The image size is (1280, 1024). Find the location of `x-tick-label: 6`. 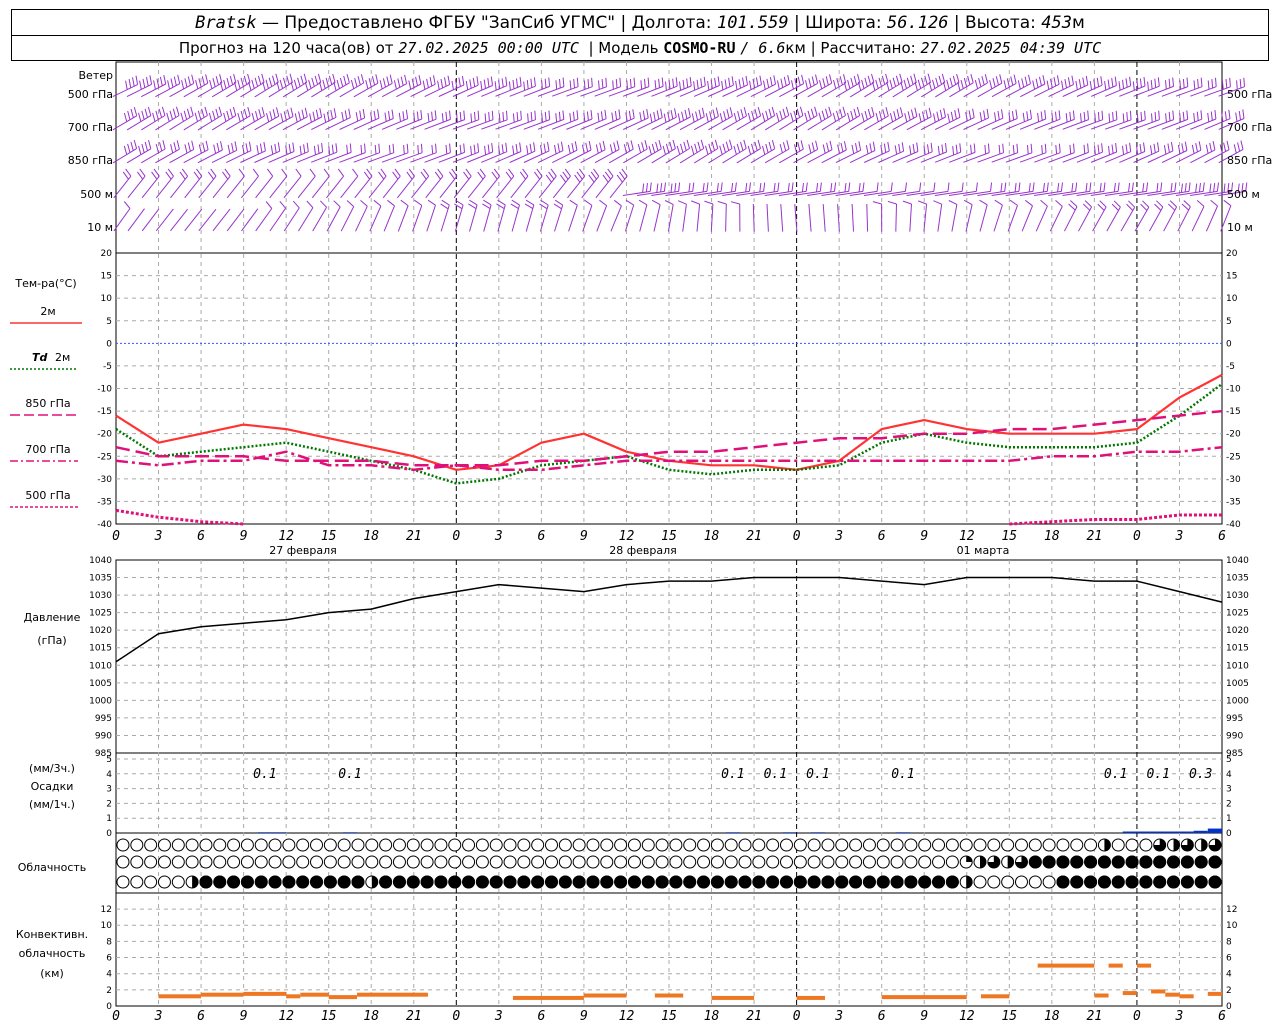

x-tick-label: 6 is located at coordinates (541, 1016).